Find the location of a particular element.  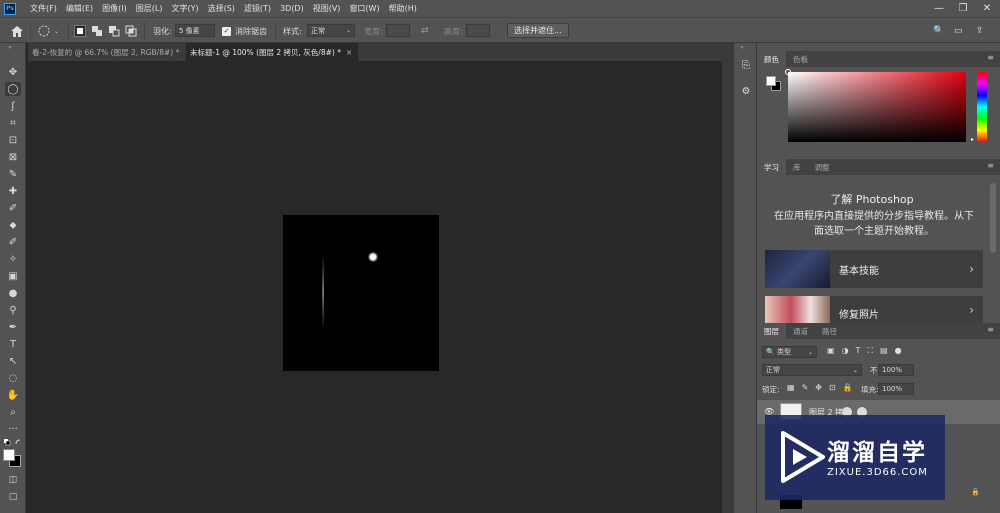

menu-type: 文字(Y) is located at coordinates (184, 8).